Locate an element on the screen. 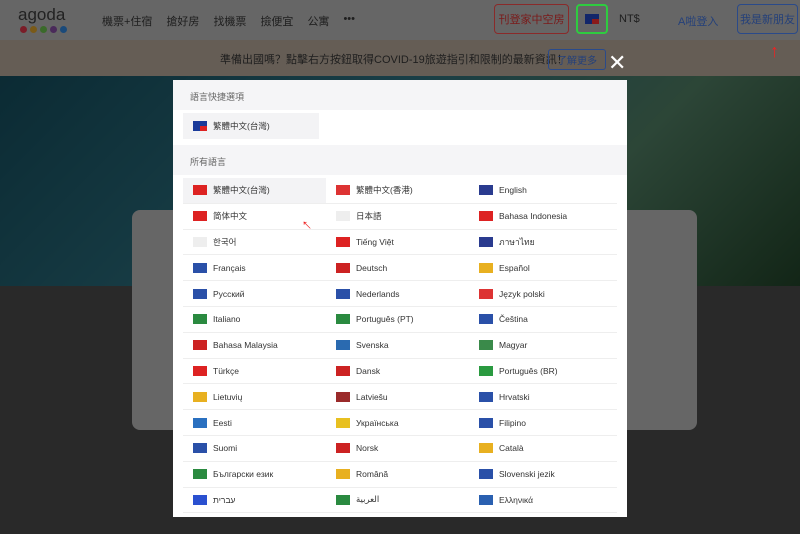  currency-button: NT$ is located at coordinates (629, 19).